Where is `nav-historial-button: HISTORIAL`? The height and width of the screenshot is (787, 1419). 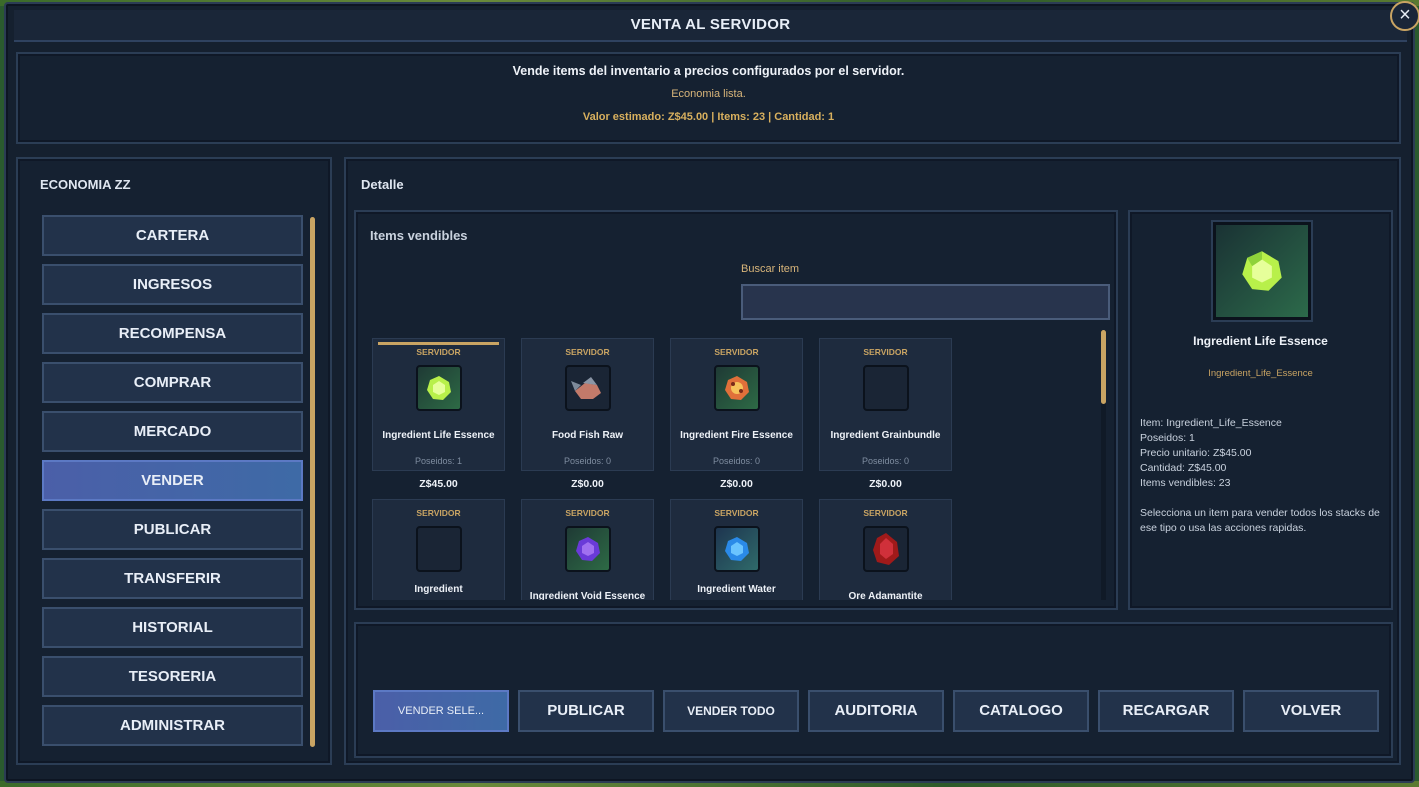 nav-historial-button: HISTORIAL is located at coordinates (172, 627).